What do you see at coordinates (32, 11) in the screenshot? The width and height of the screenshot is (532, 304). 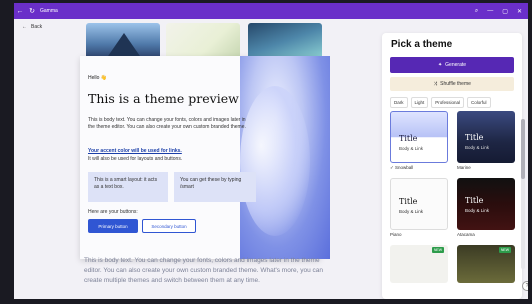 I see `reload-icon: ↻` at bounding box center [32, 11].